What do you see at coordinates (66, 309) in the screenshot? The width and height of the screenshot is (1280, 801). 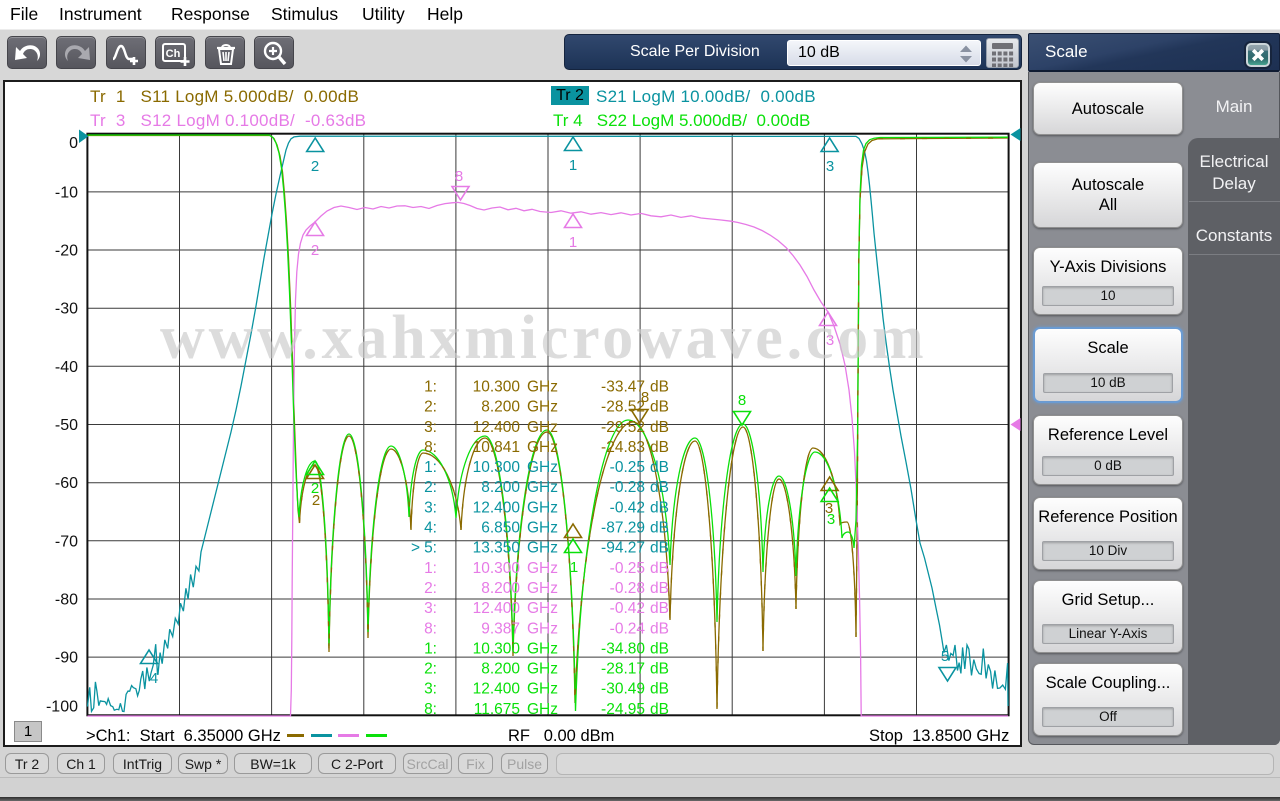 I see `svg-text: -30` at bounding box center [66, 309].